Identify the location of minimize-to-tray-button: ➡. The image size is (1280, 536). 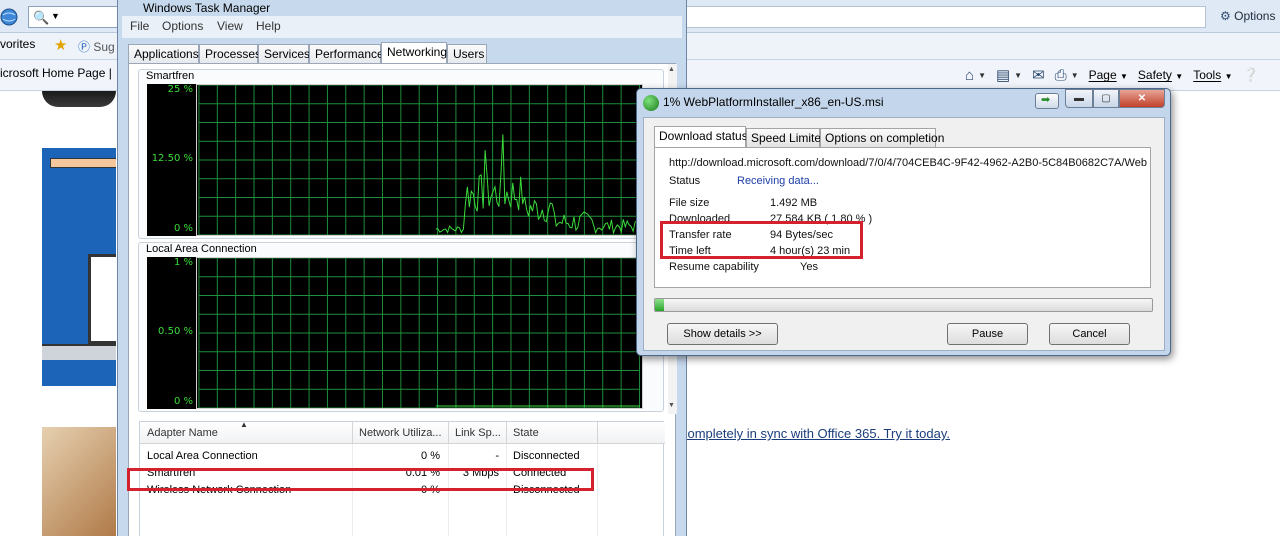
(1047, 101).